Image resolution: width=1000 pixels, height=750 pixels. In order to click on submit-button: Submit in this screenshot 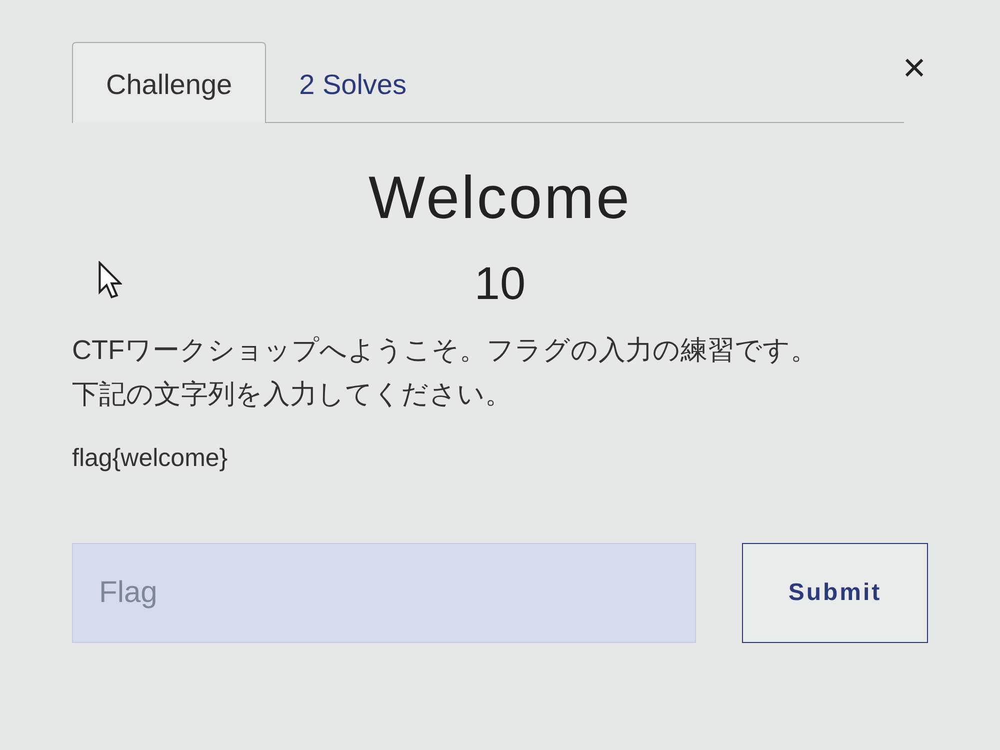, I will do `click(835, 593)`.